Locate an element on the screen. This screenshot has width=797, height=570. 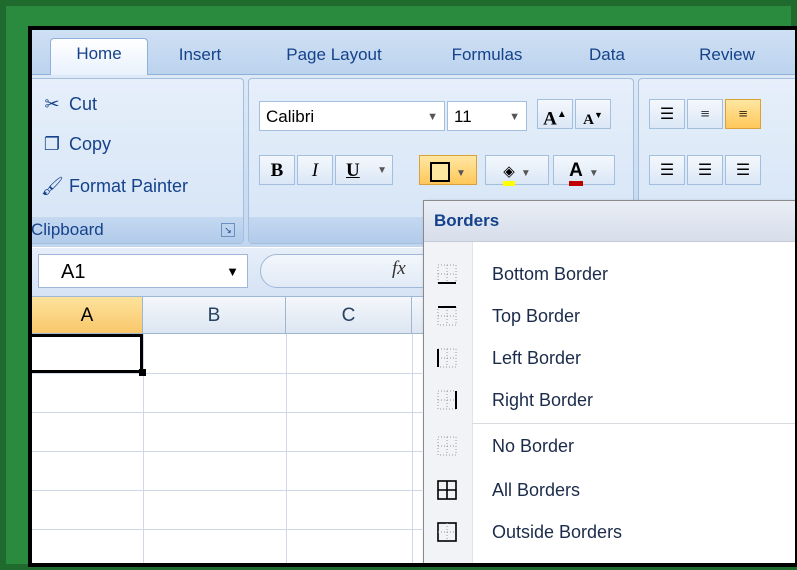
tab-formulas: Formulas is located at coordinates (487, 55).